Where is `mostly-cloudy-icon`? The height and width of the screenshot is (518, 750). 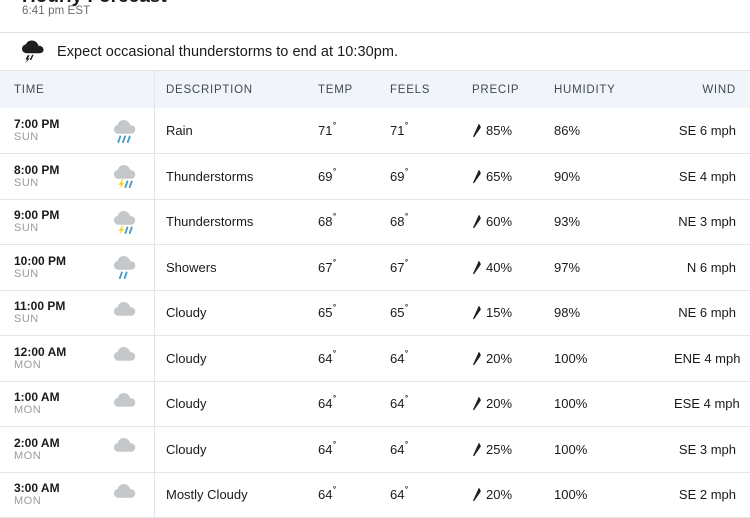
mostly-cloudy-icon is located at coordinates (124, 490).